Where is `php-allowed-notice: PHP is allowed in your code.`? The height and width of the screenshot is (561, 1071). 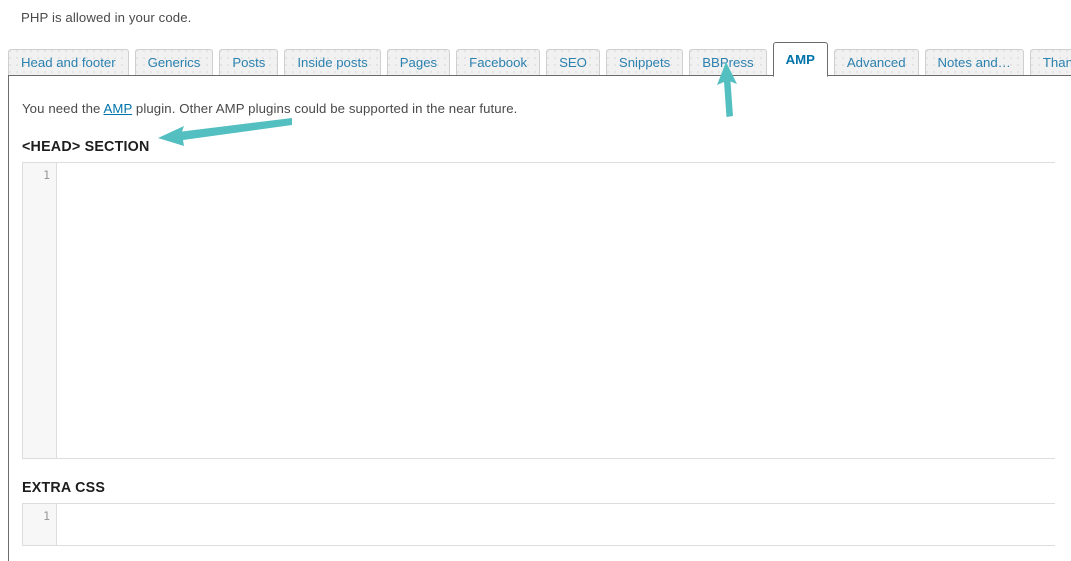
php-allowed-notice: PHP is allowed in your code. is located at coordinates (106, 17).